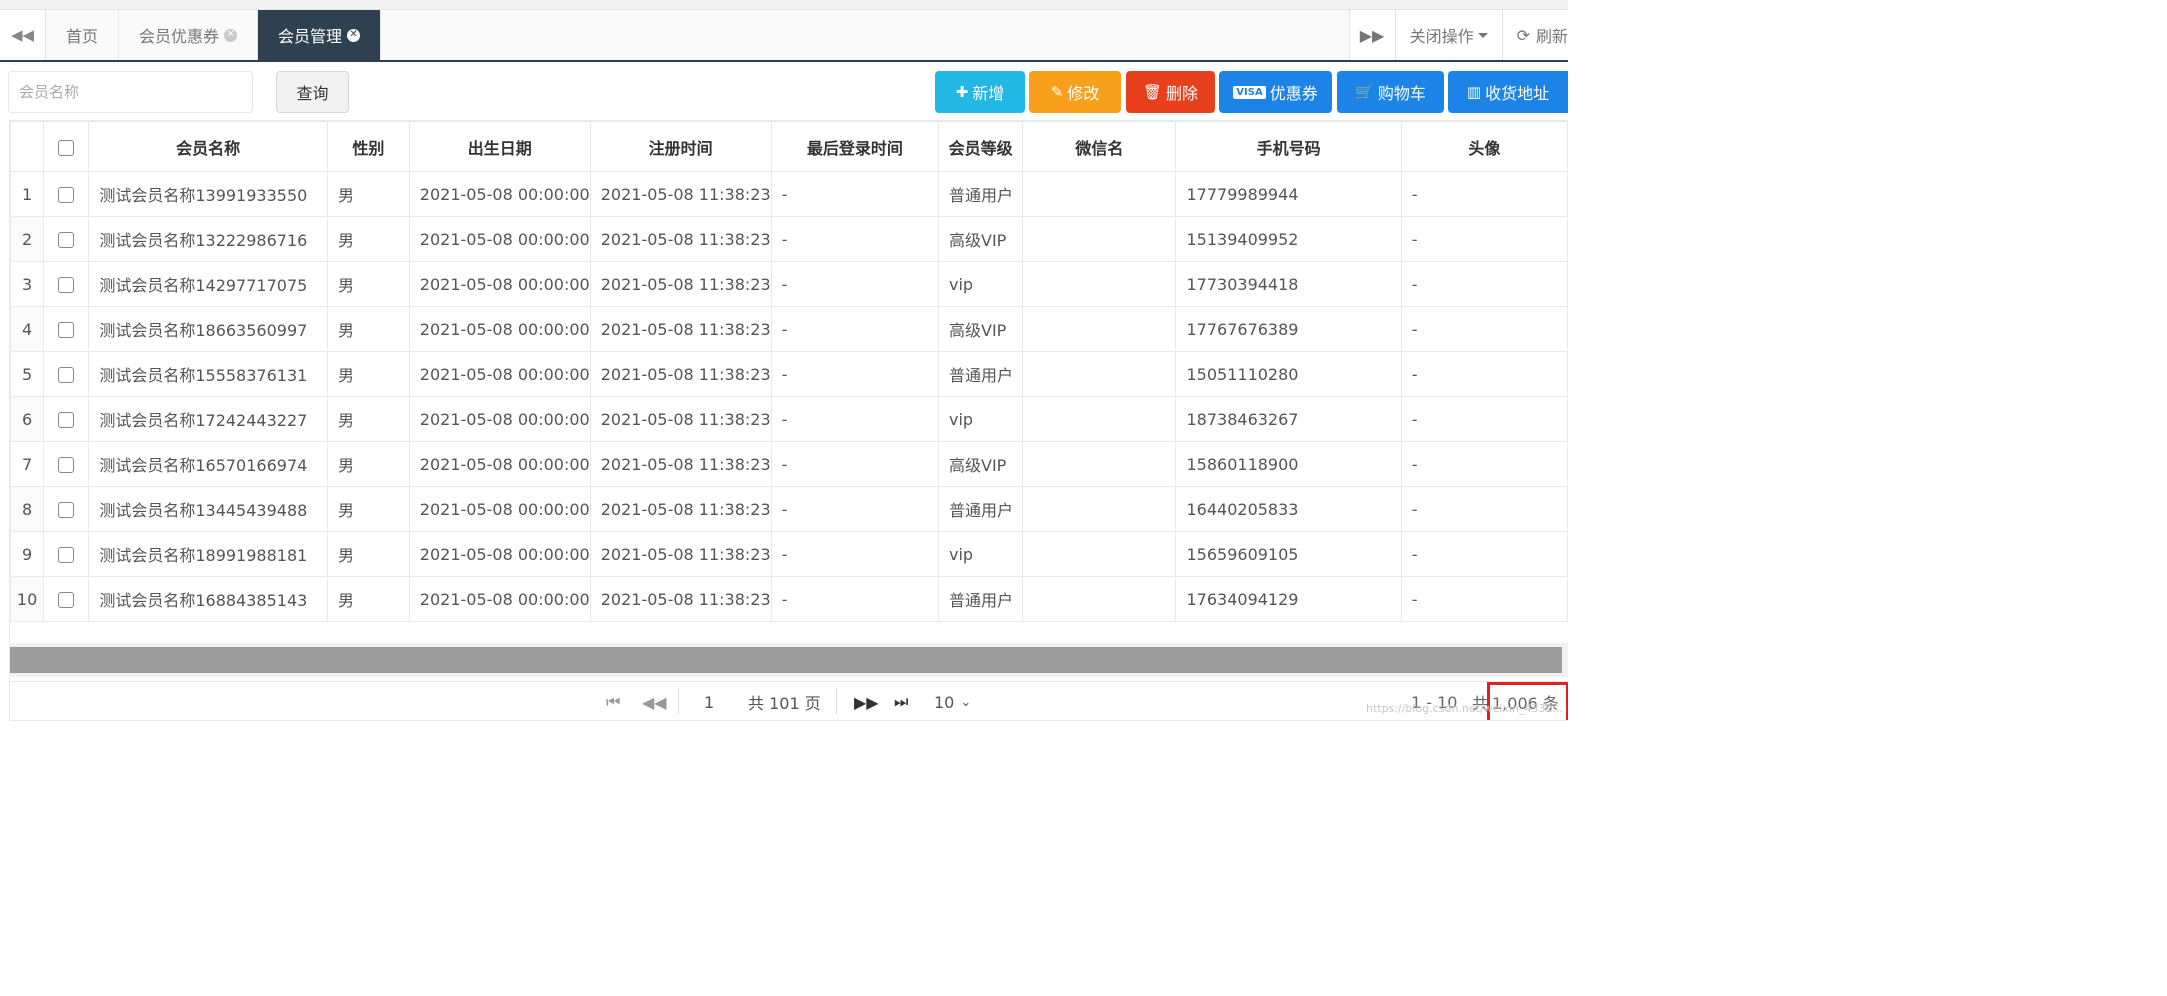 This screenshot has height=996, width=2167. Describe the element at coordinates (678, 701) in the screenshot. I see `pager-divider` at that location.